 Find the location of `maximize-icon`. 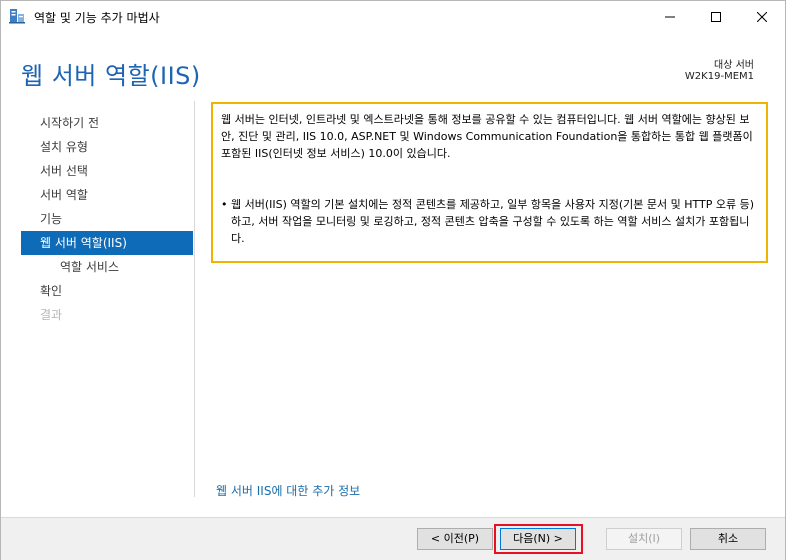

maximize-icon is located at coordinates (716, 16).